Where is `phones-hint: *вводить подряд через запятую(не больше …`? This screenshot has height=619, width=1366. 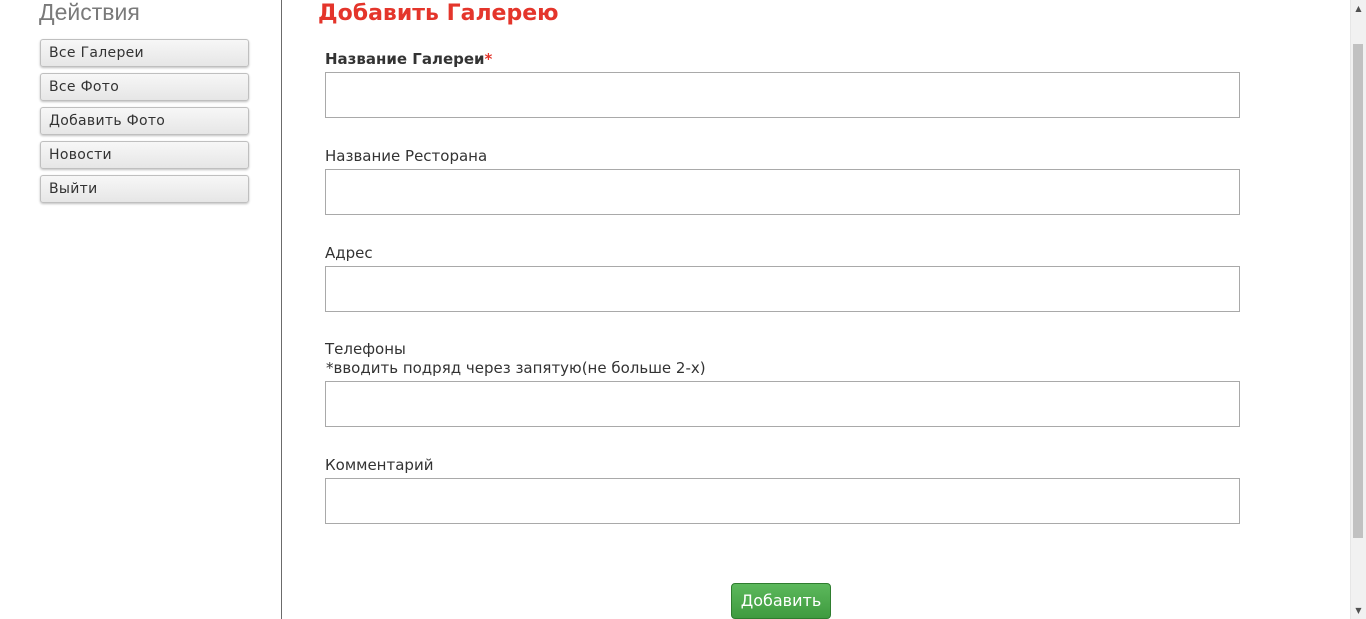
phones-hint: *вводить подряд через запятую(не больше … is located at coordinates (516, 368).